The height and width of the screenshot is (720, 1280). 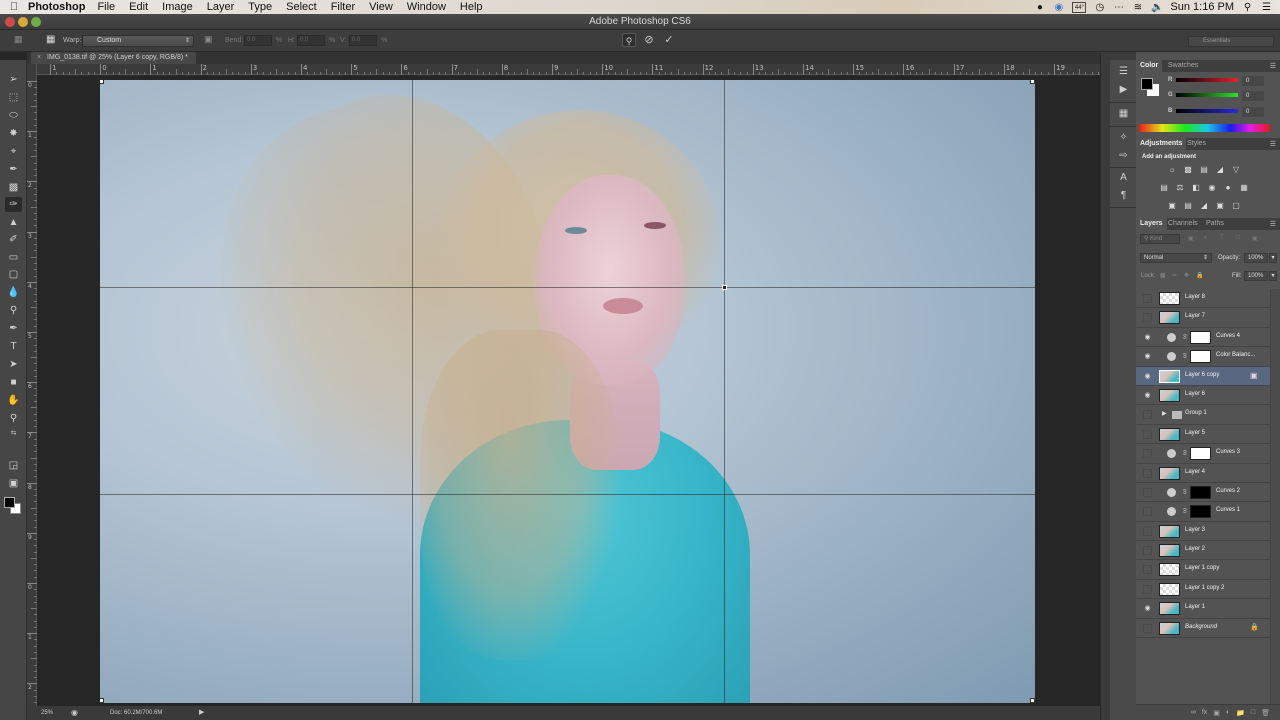 I want to click on screen-mode-icon: ▣, so click(x=13, y=483).